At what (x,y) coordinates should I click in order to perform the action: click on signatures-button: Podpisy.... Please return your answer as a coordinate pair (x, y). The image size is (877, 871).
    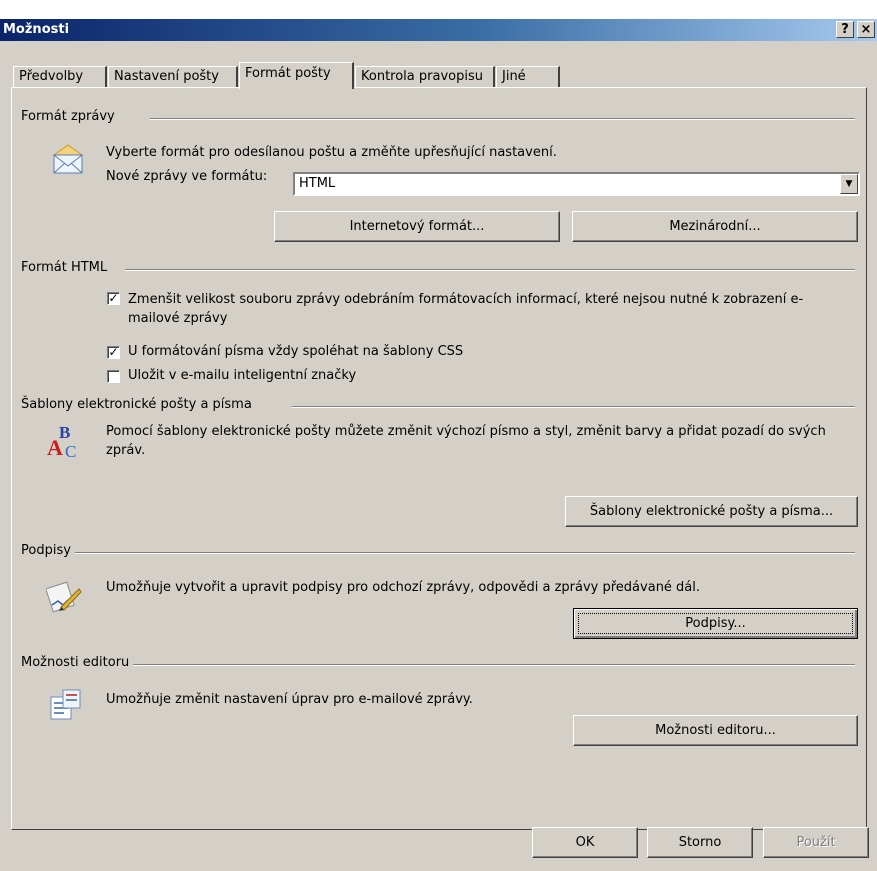
    Looking at the image, I should click on (715, 623).